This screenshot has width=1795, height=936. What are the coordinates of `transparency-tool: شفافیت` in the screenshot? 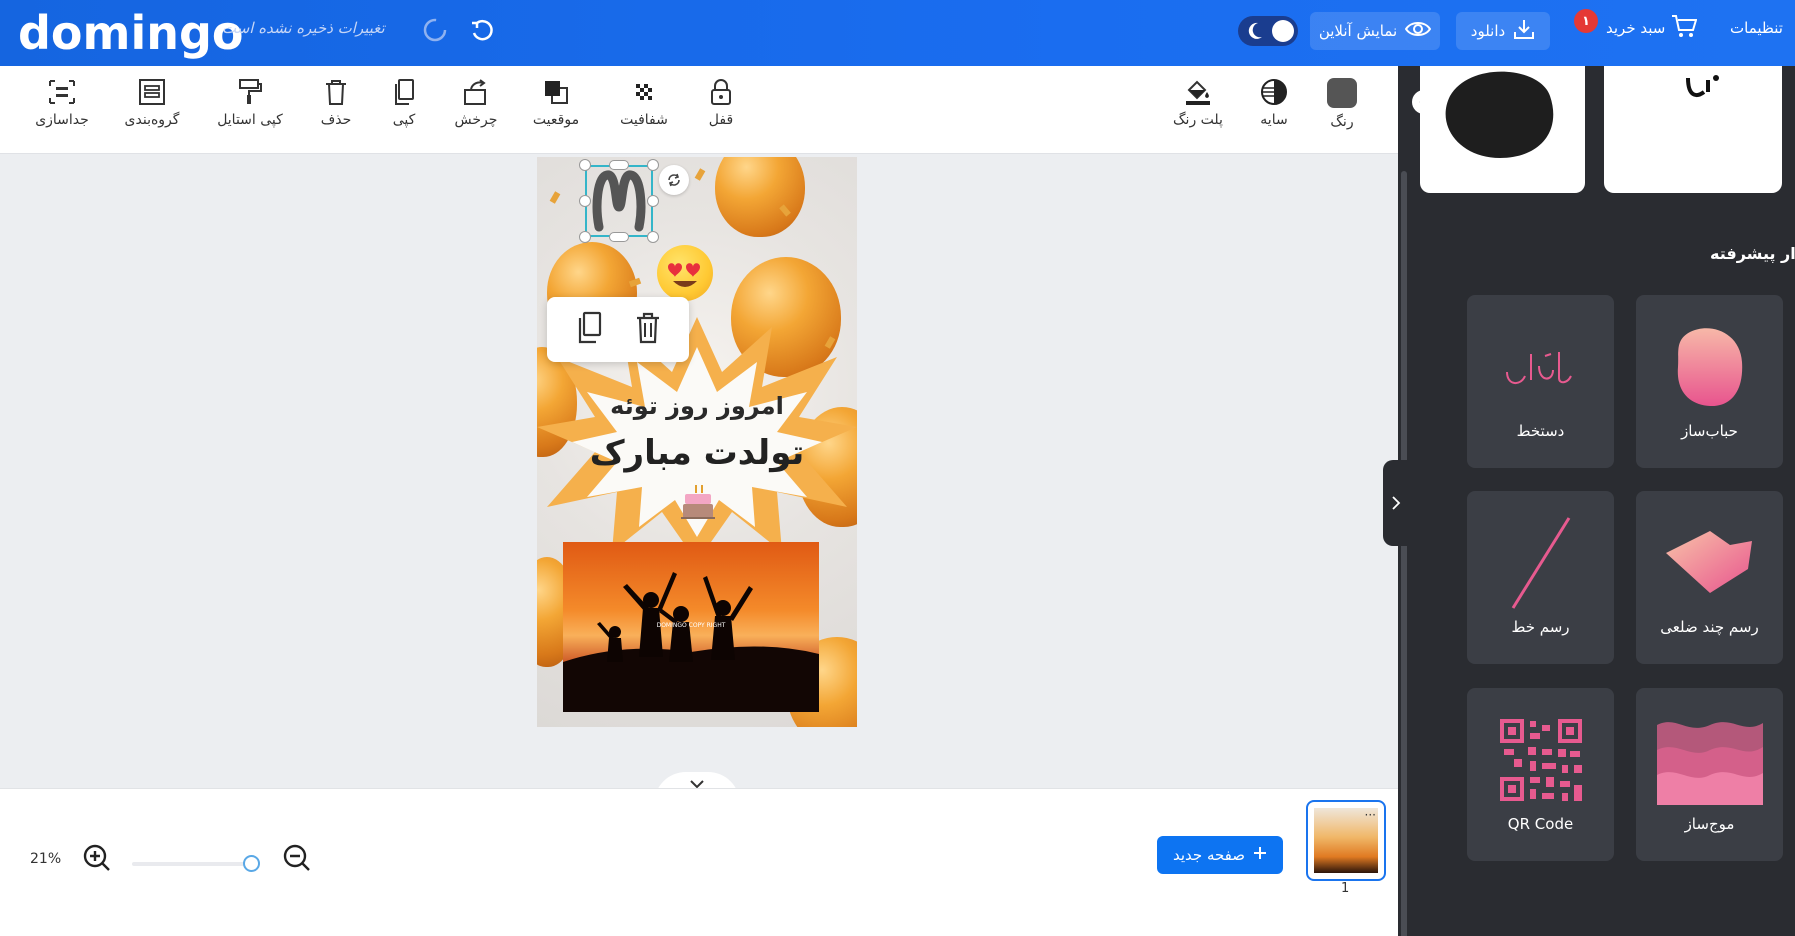 It's located at (644, 103).